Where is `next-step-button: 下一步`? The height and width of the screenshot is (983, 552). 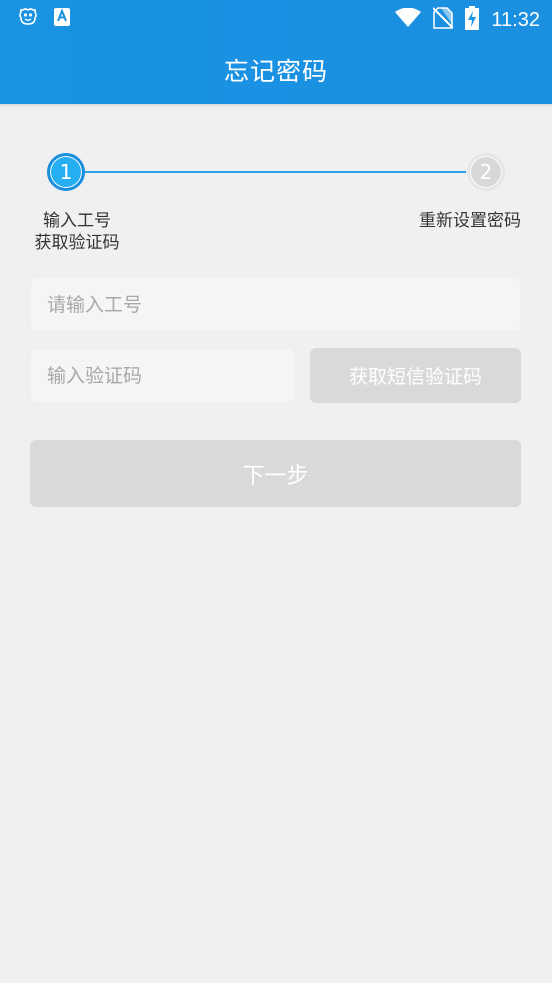 next-step-button: 下一步 is located at coordinates (275, 473).